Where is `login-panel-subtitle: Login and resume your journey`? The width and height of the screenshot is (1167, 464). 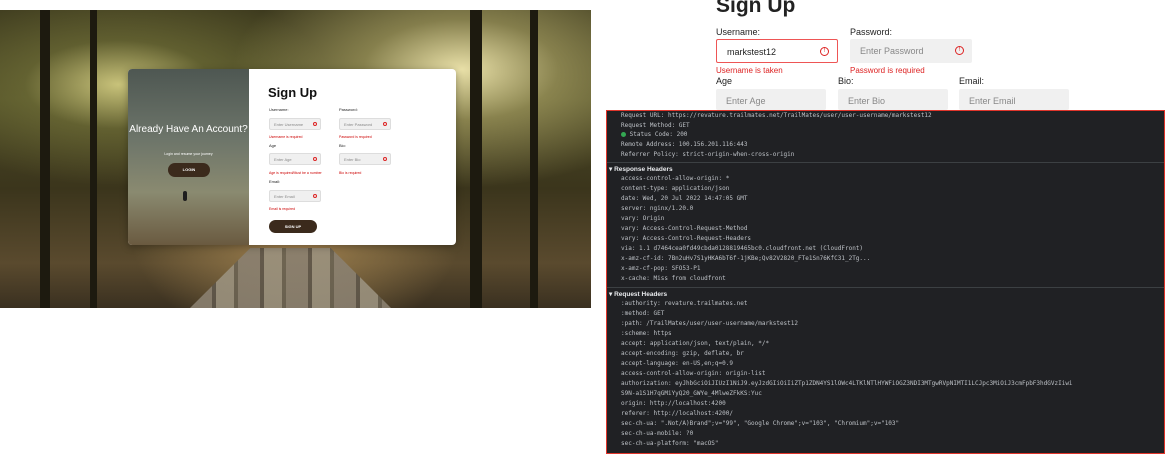 login-panel-subtitle: Login and resume your journey is located at coordinates (188, 154).